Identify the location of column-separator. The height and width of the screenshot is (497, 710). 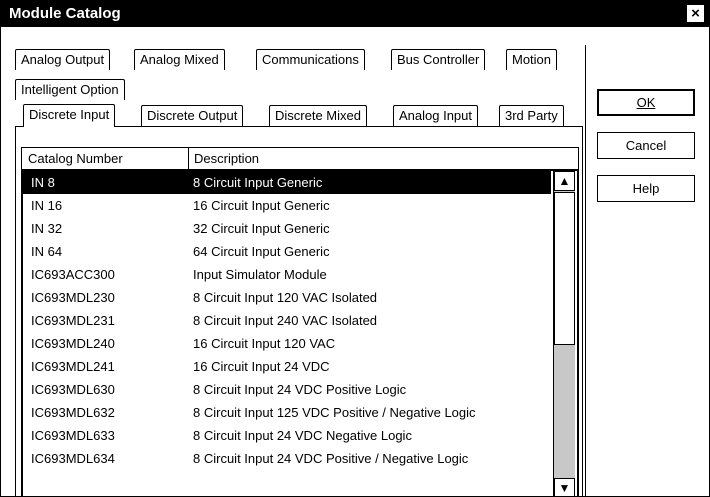
(188, 158).